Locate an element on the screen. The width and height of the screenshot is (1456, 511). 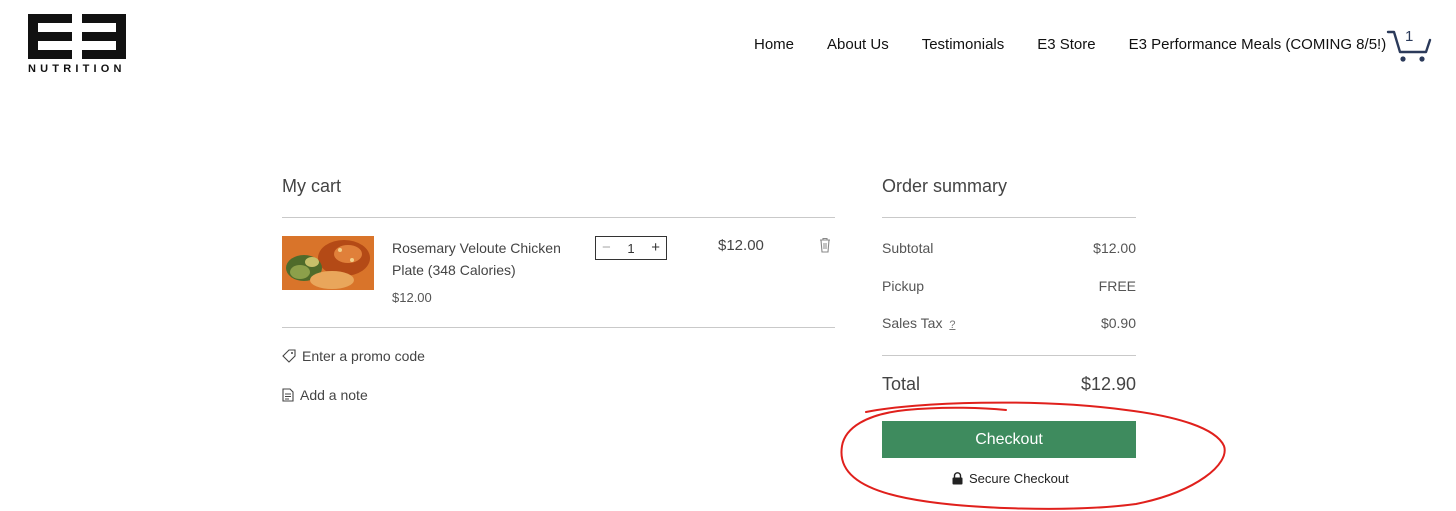
line-total: $12.00 is located at coordinates (741, 245).